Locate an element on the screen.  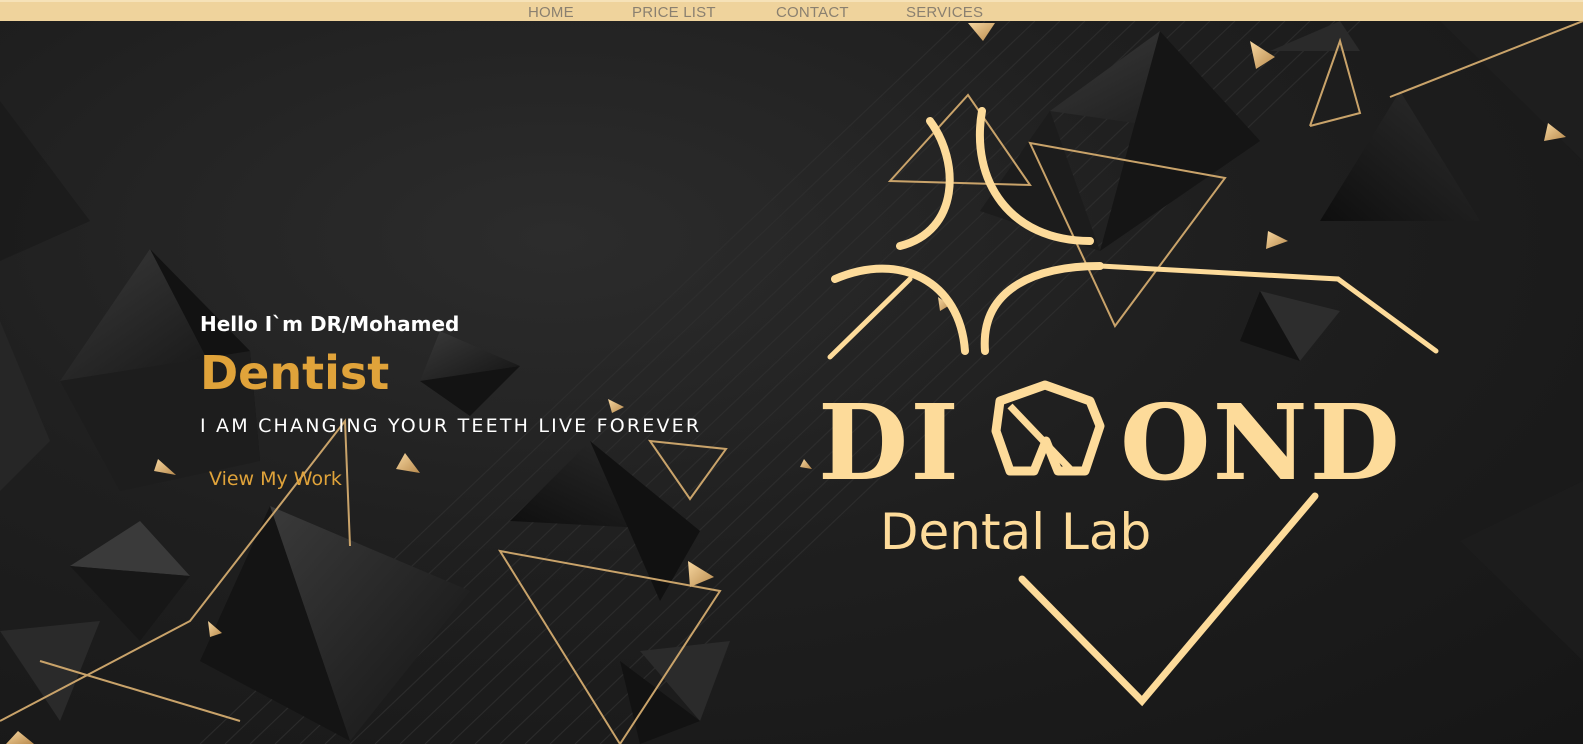
svg-text: DI is located at coordinates (889, 442).